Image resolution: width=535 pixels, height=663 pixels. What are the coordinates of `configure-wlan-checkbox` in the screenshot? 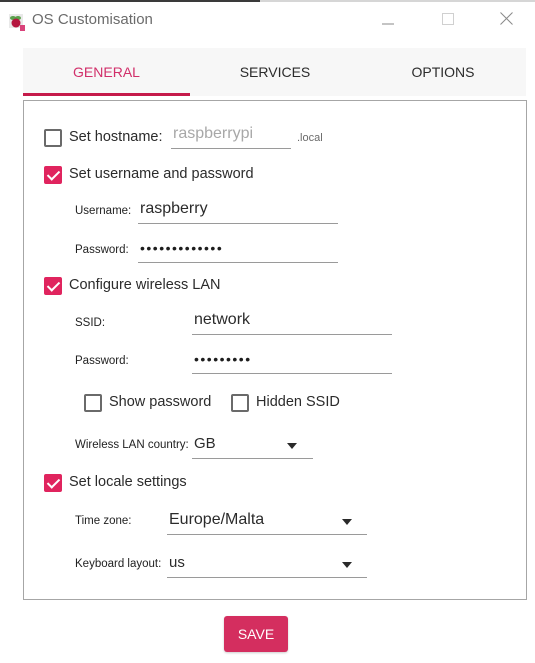 It's located at (53, 286).